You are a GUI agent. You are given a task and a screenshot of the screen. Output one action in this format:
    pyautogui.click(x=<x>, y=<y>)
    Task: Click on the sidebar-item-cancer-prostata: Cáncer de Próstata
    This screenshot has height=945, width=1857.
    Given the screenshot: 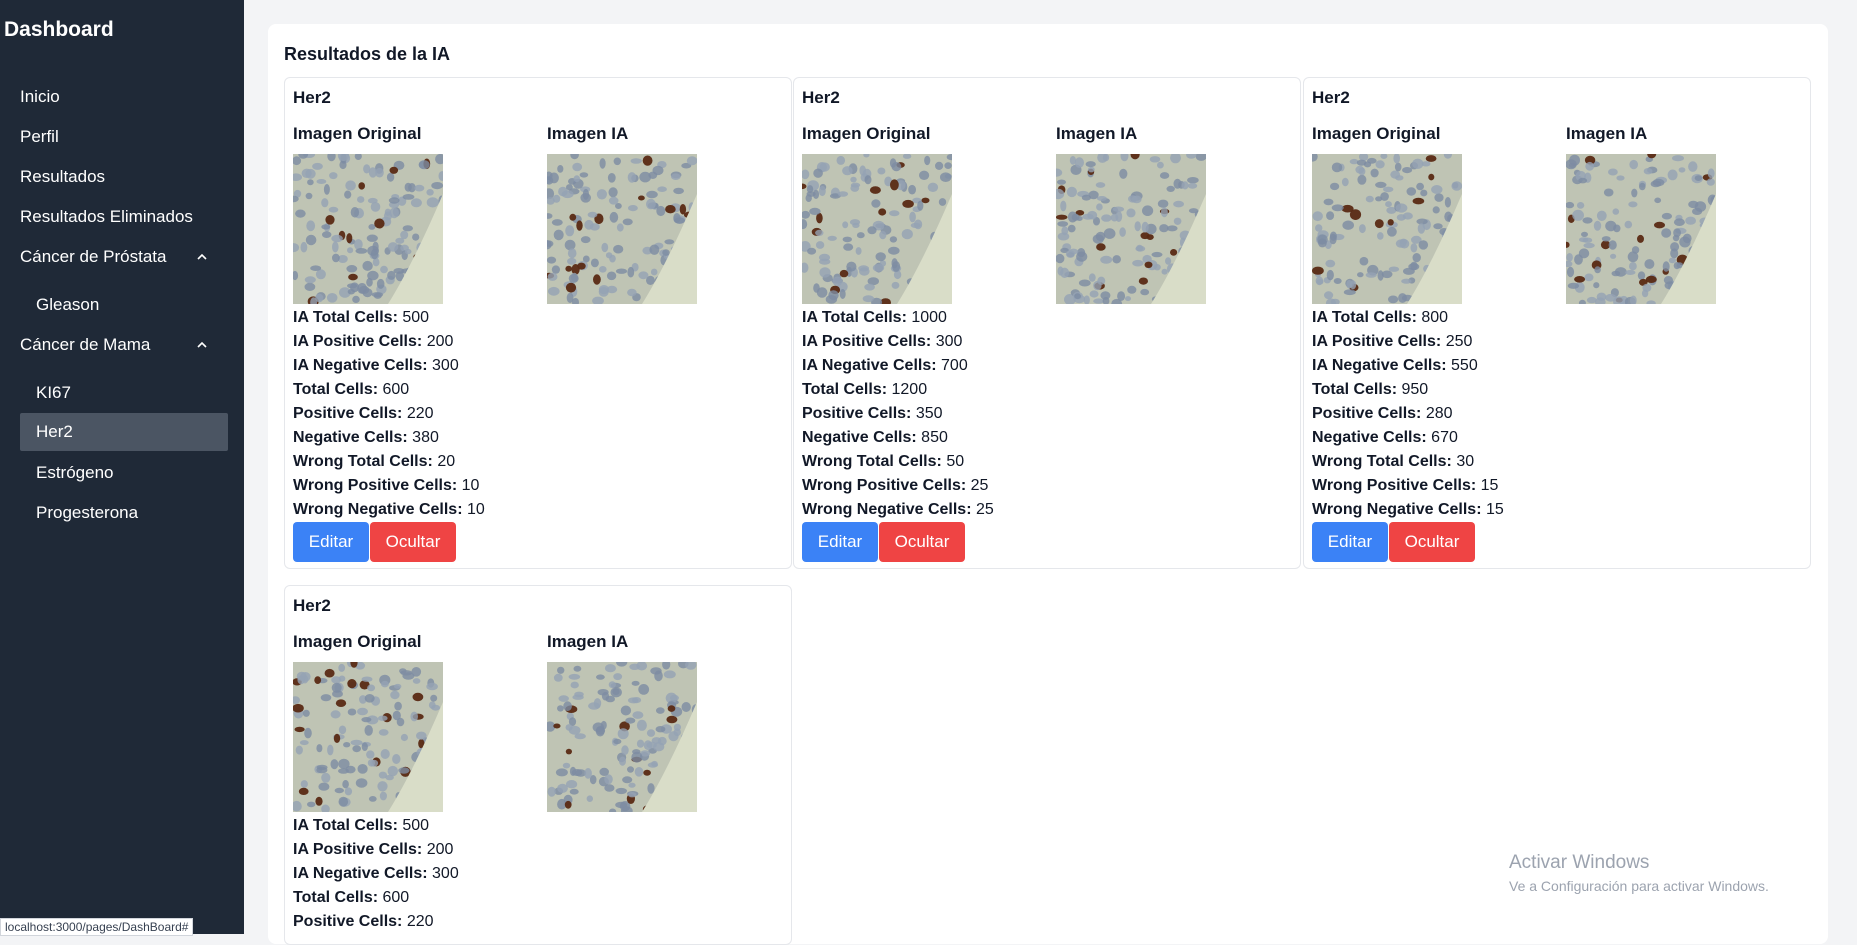 What is the action you would take?
    pyautogui.click(x=124, y=257)
    